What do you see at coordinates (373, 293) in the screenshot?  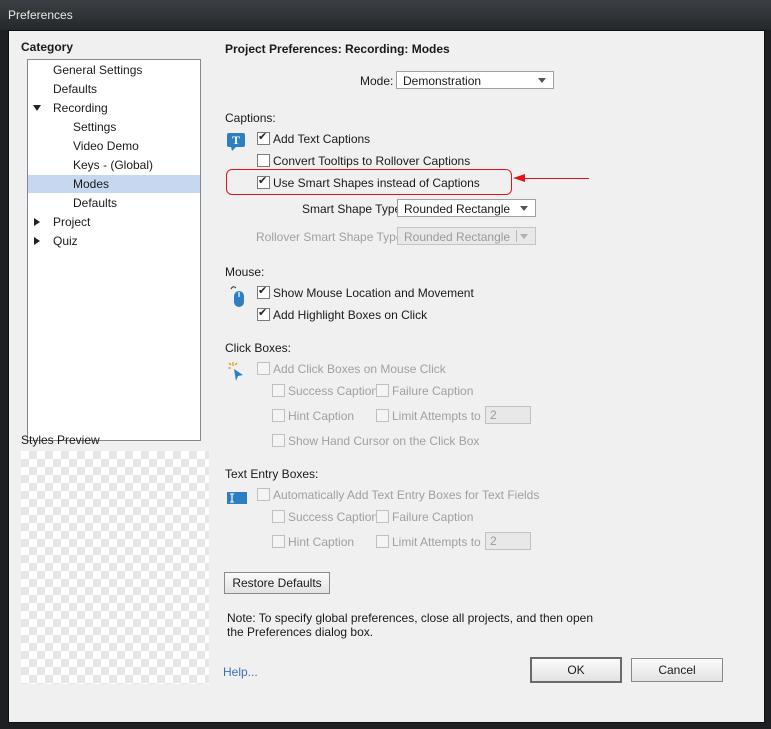 I see `show-mouse-location-label: Show Mouse Location and Movement` at bounding box center [373, 293].